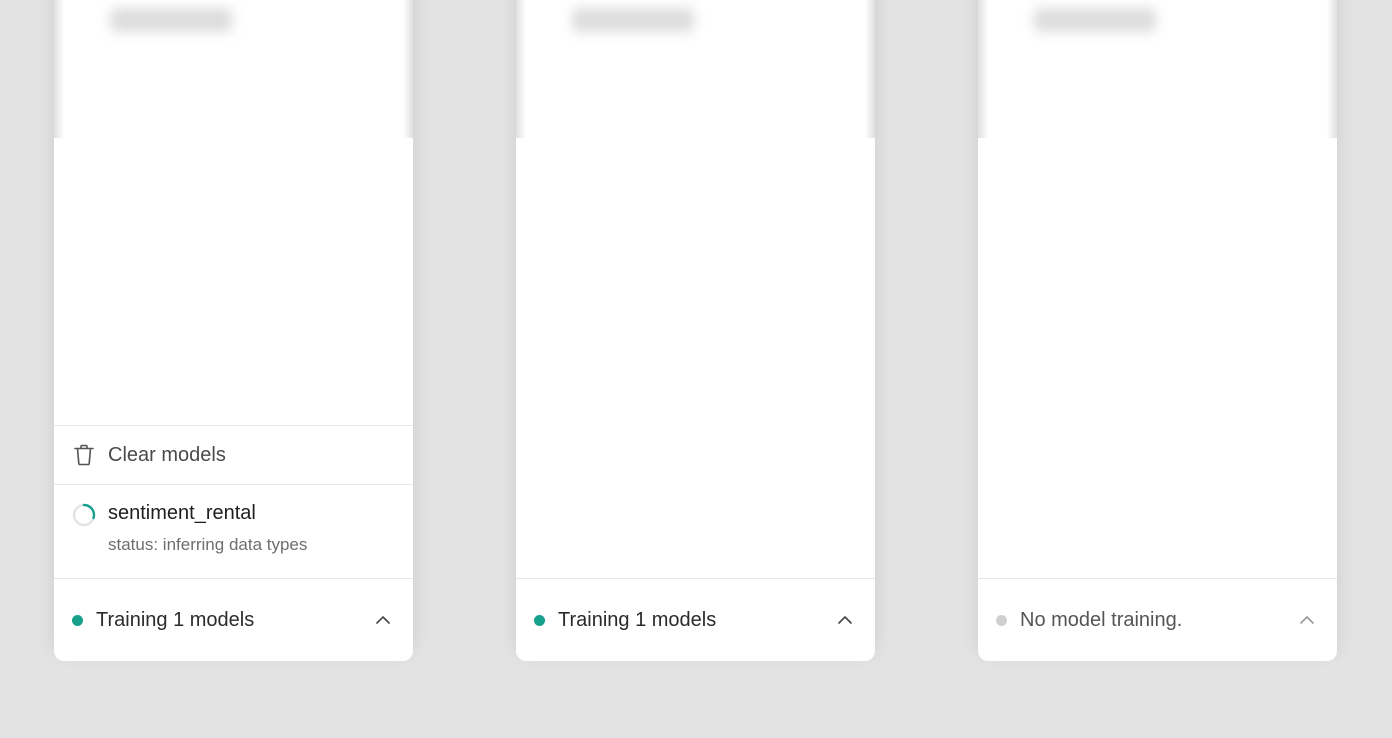 This screenshot has height=738, width=1392. Describe the element at coordinates (84, 455) in the screenshot. I see `trash-icon` at that location.